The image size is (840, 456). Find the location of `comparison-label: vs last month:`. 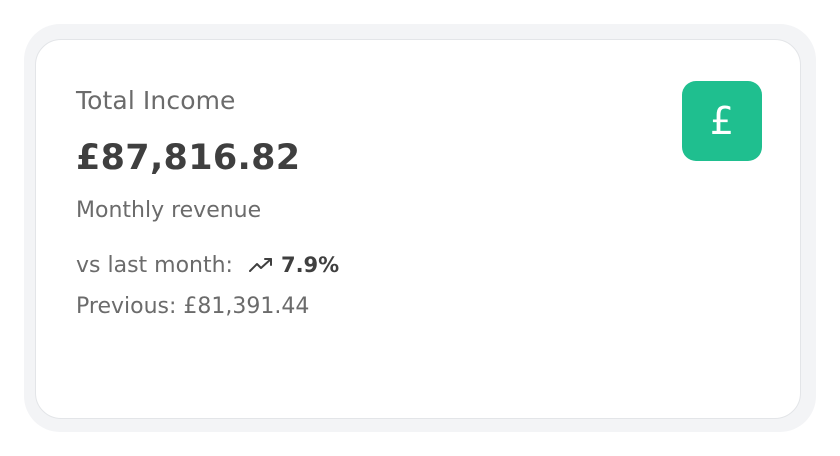

comparison-label: vs last month: is located at coordinates (154, 265).